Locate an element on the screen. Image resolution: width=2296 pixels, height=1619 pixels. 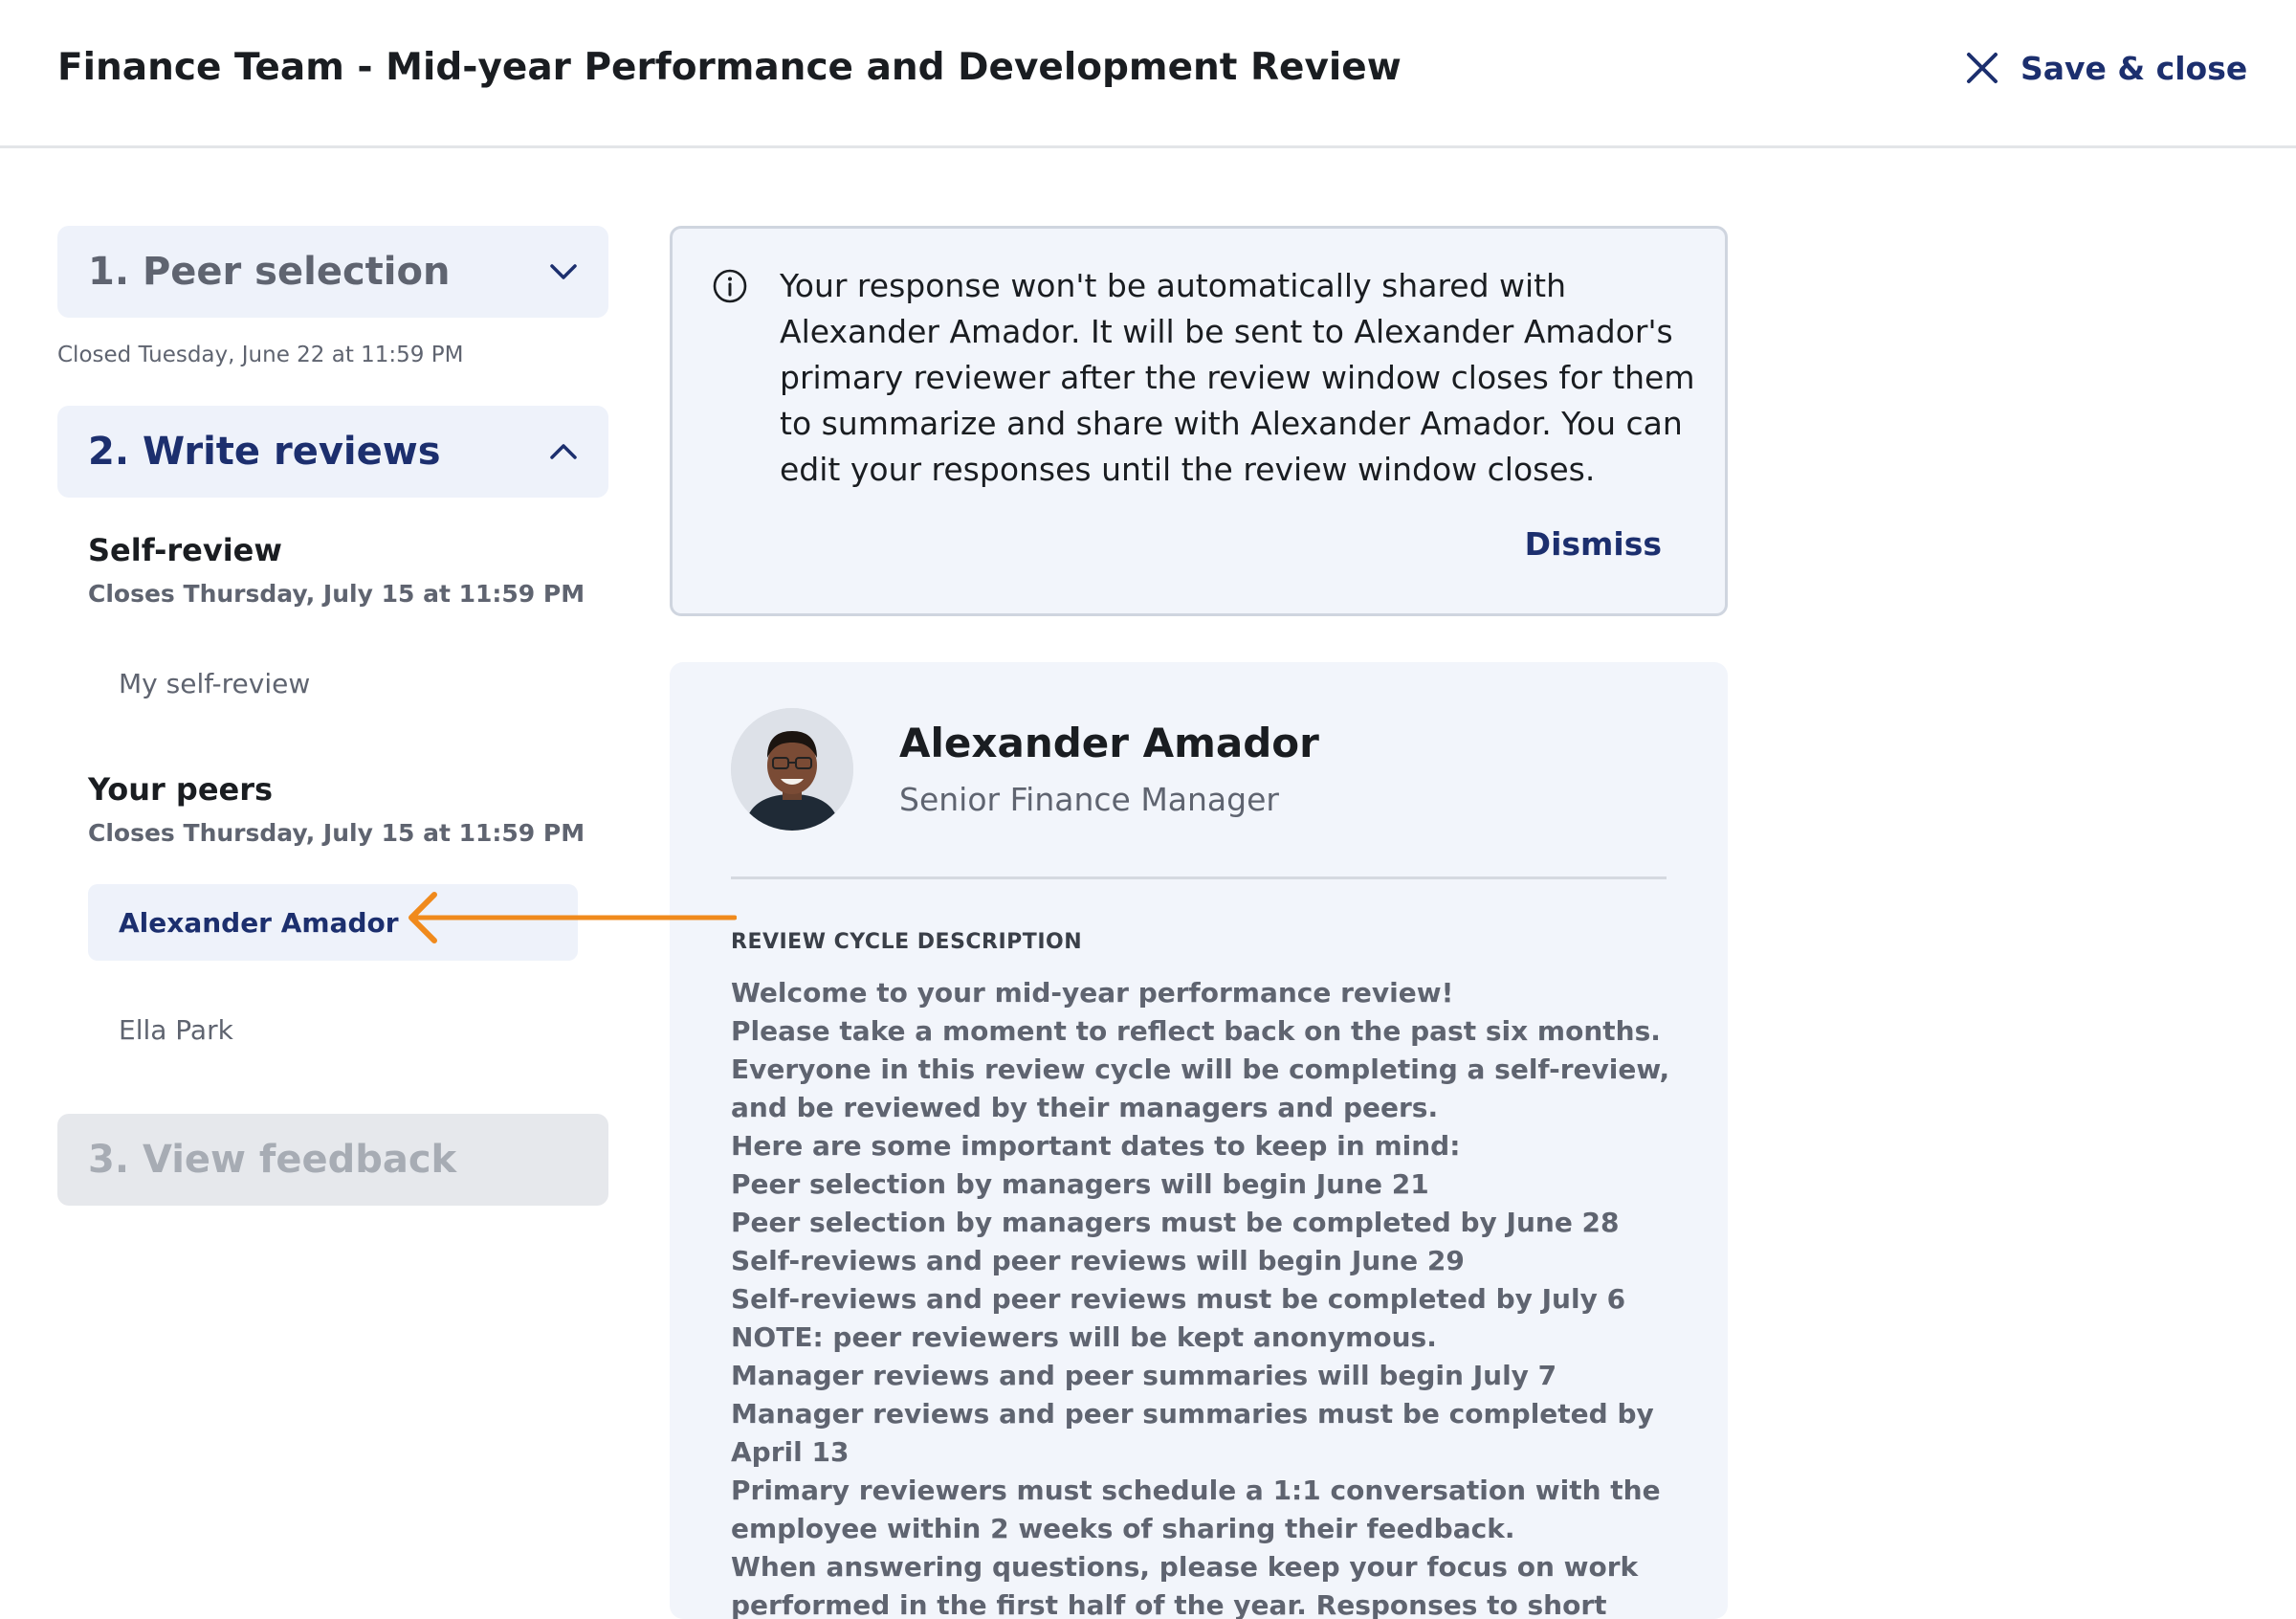
step-write-reviews: 2. Write reviews is located at coordinates (332, 452).